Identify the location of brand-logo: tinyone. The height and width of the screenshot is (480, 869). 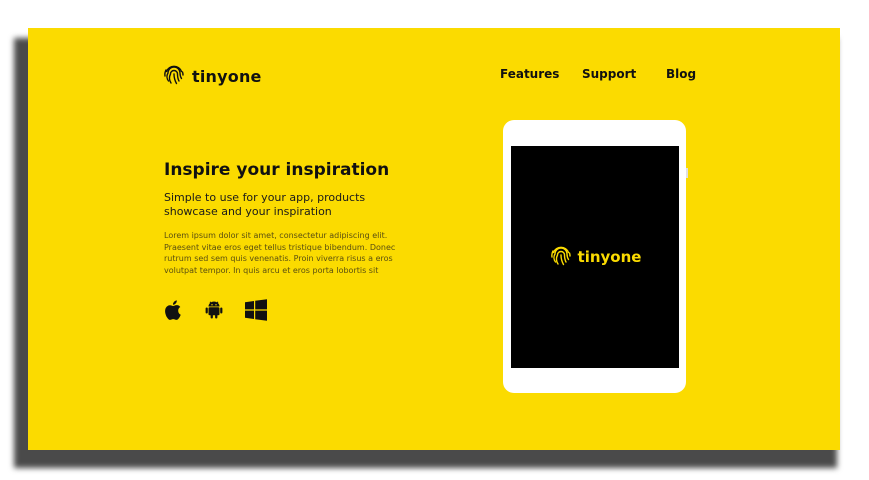
(212, 76).